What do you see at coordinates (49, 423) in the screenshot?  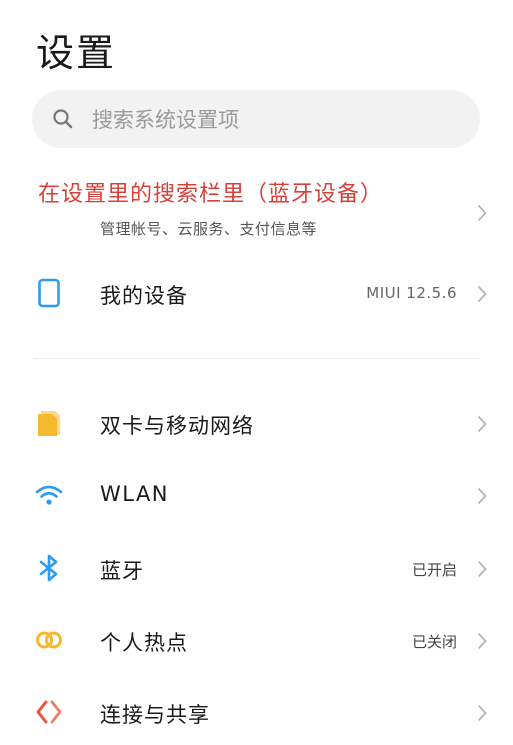 I see `sim-card-icon` at bounding box center [49, 423].